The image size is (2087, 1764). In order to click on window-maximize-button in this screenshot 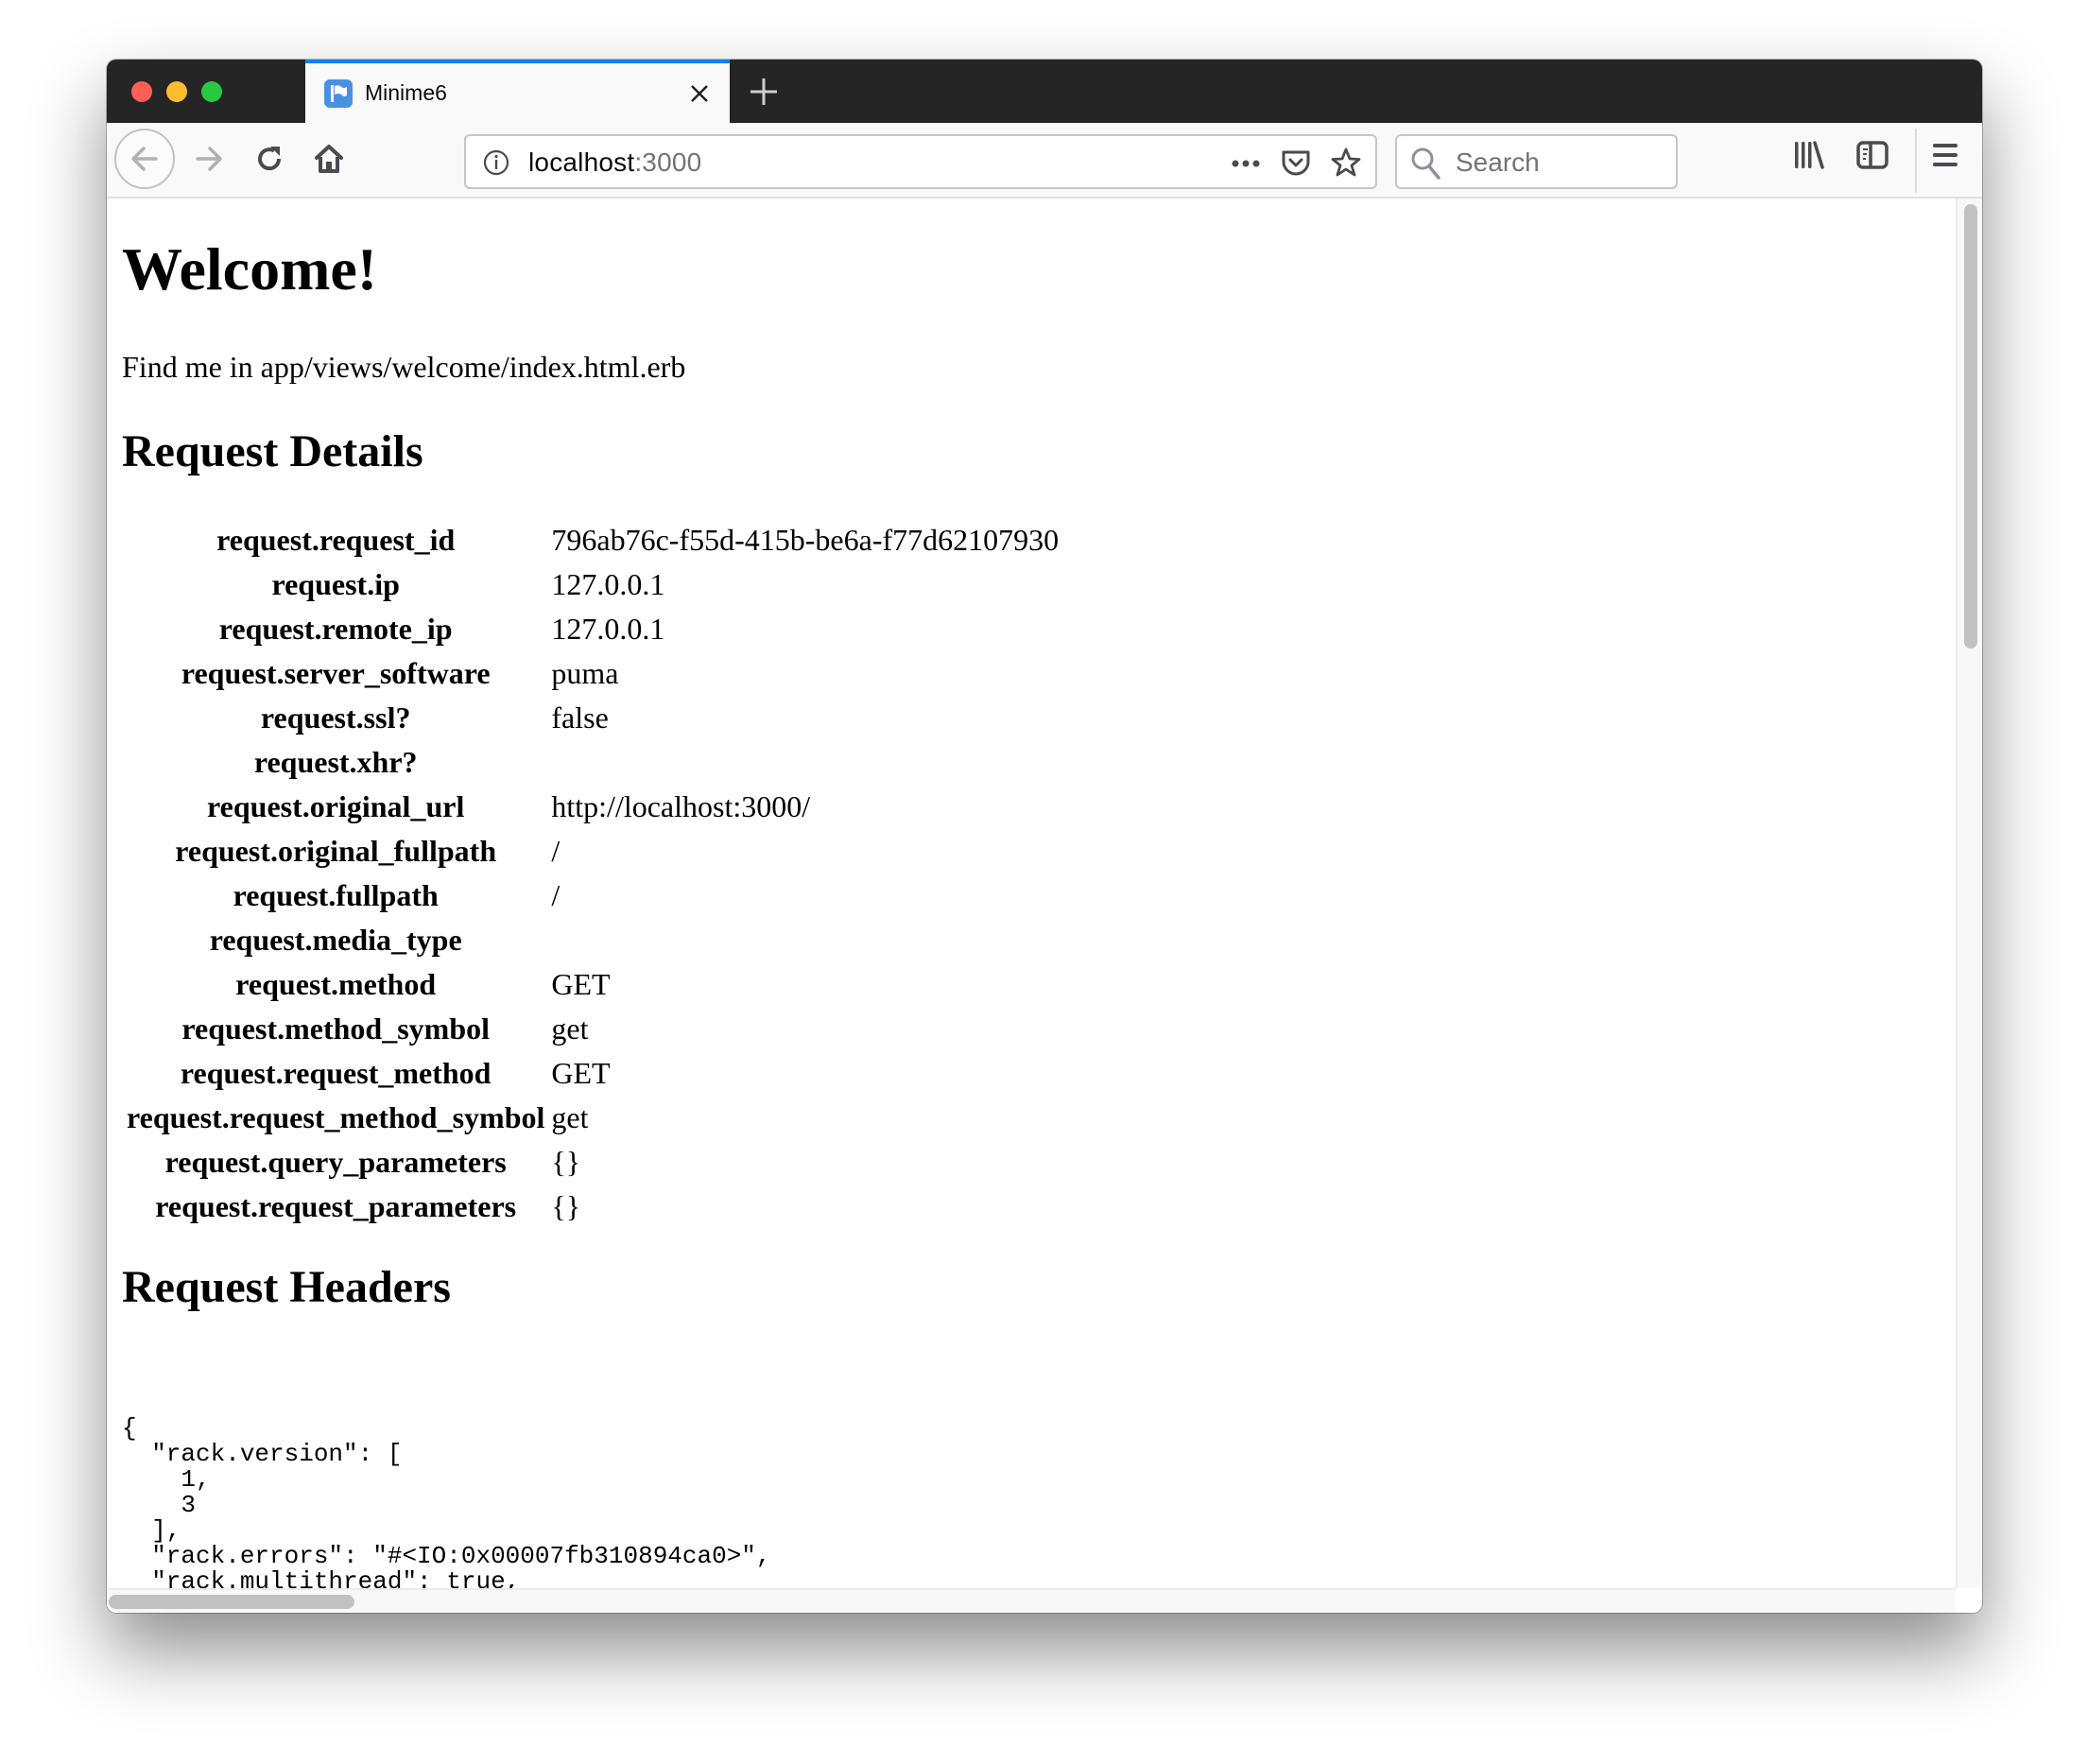, I will do `click(211, 91)`.